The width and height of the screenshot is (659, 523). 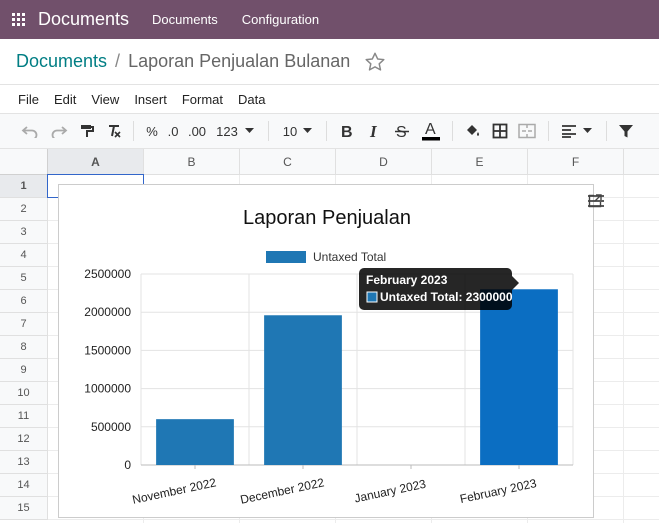 I want to click on tooltip-title: February 2023, so click(x=407, y=280).